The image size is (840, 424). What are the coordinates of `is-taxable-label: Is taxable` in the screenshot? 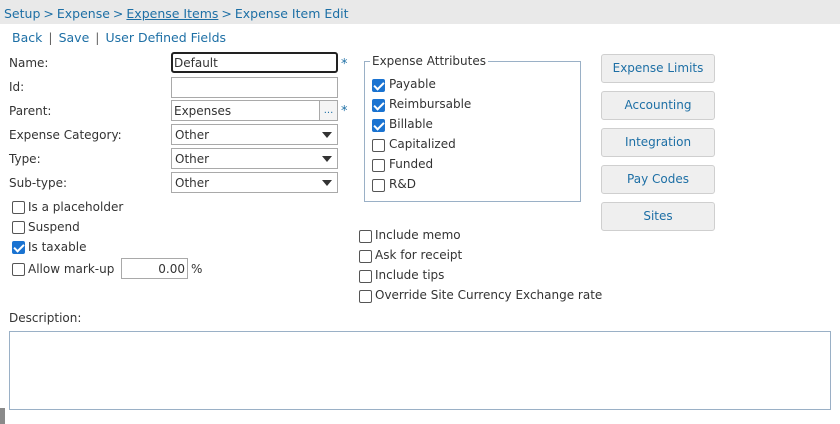 It's located at (57, 247).